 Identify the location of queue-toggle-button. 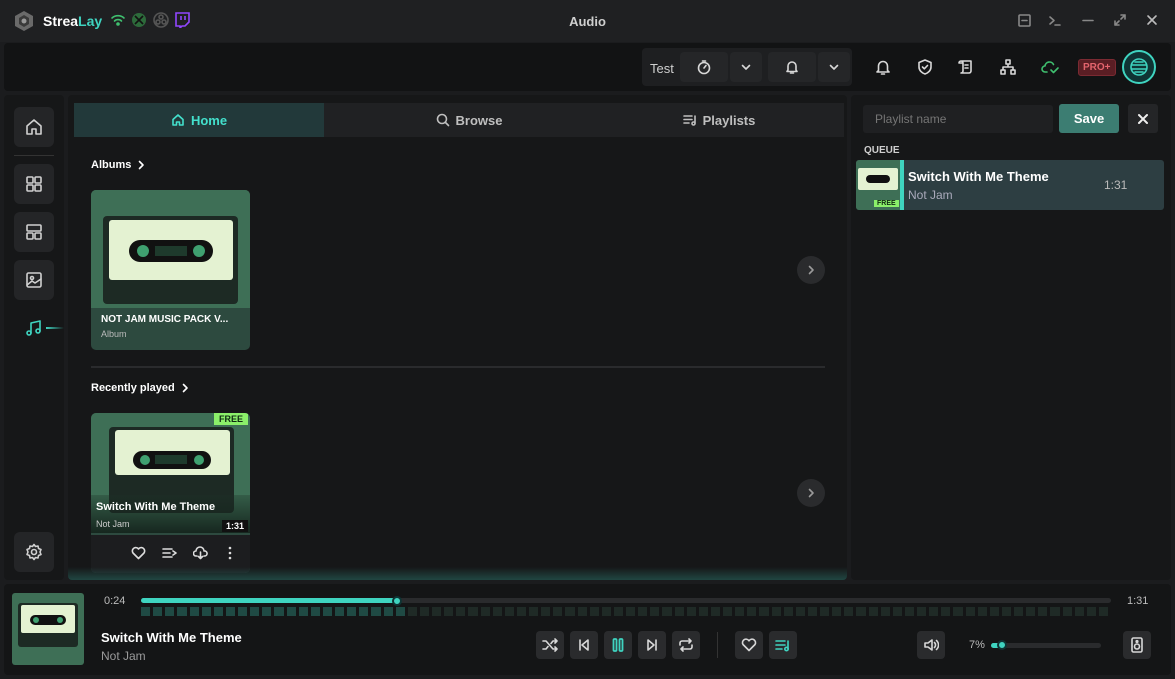
(783, 645).